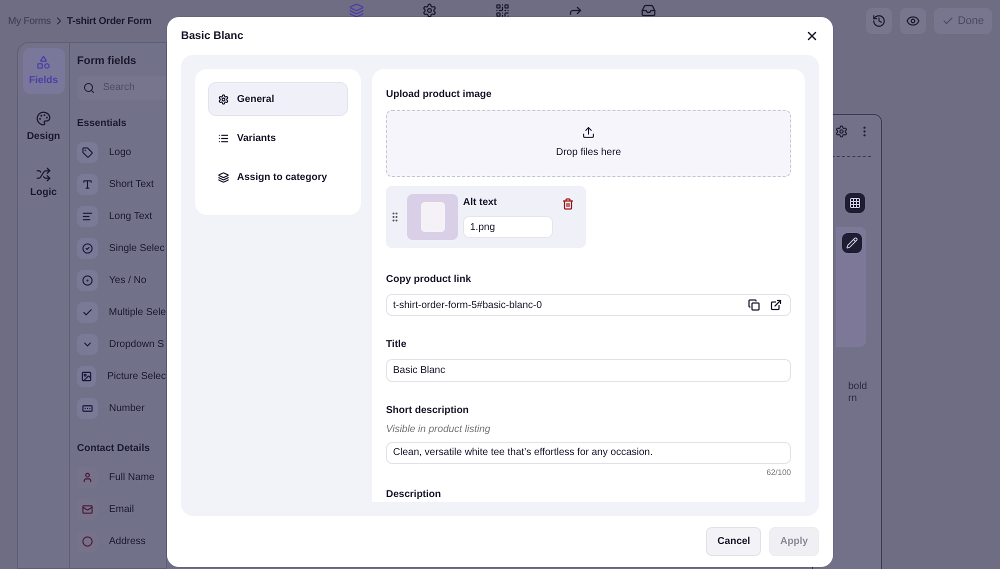  What do you see at coordinates (852, 399) in the screenshot?
I see `card-text: rn` at bounding box center [852, 399].